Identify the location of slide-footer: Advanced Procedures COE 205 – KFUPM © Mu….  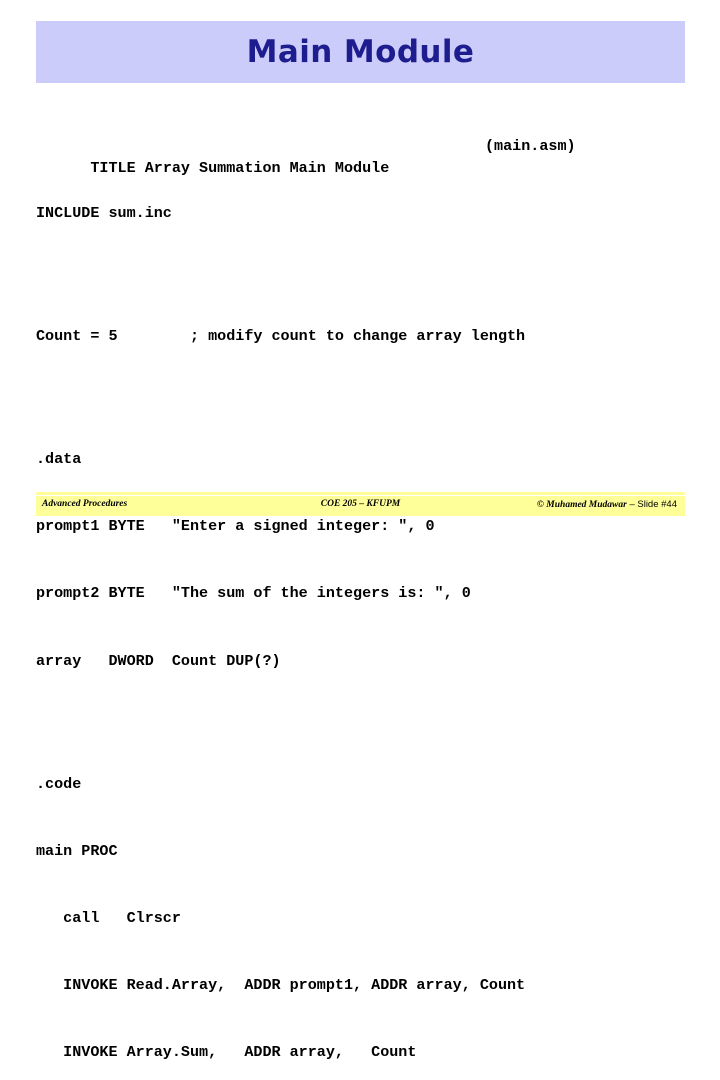
(360, 506).